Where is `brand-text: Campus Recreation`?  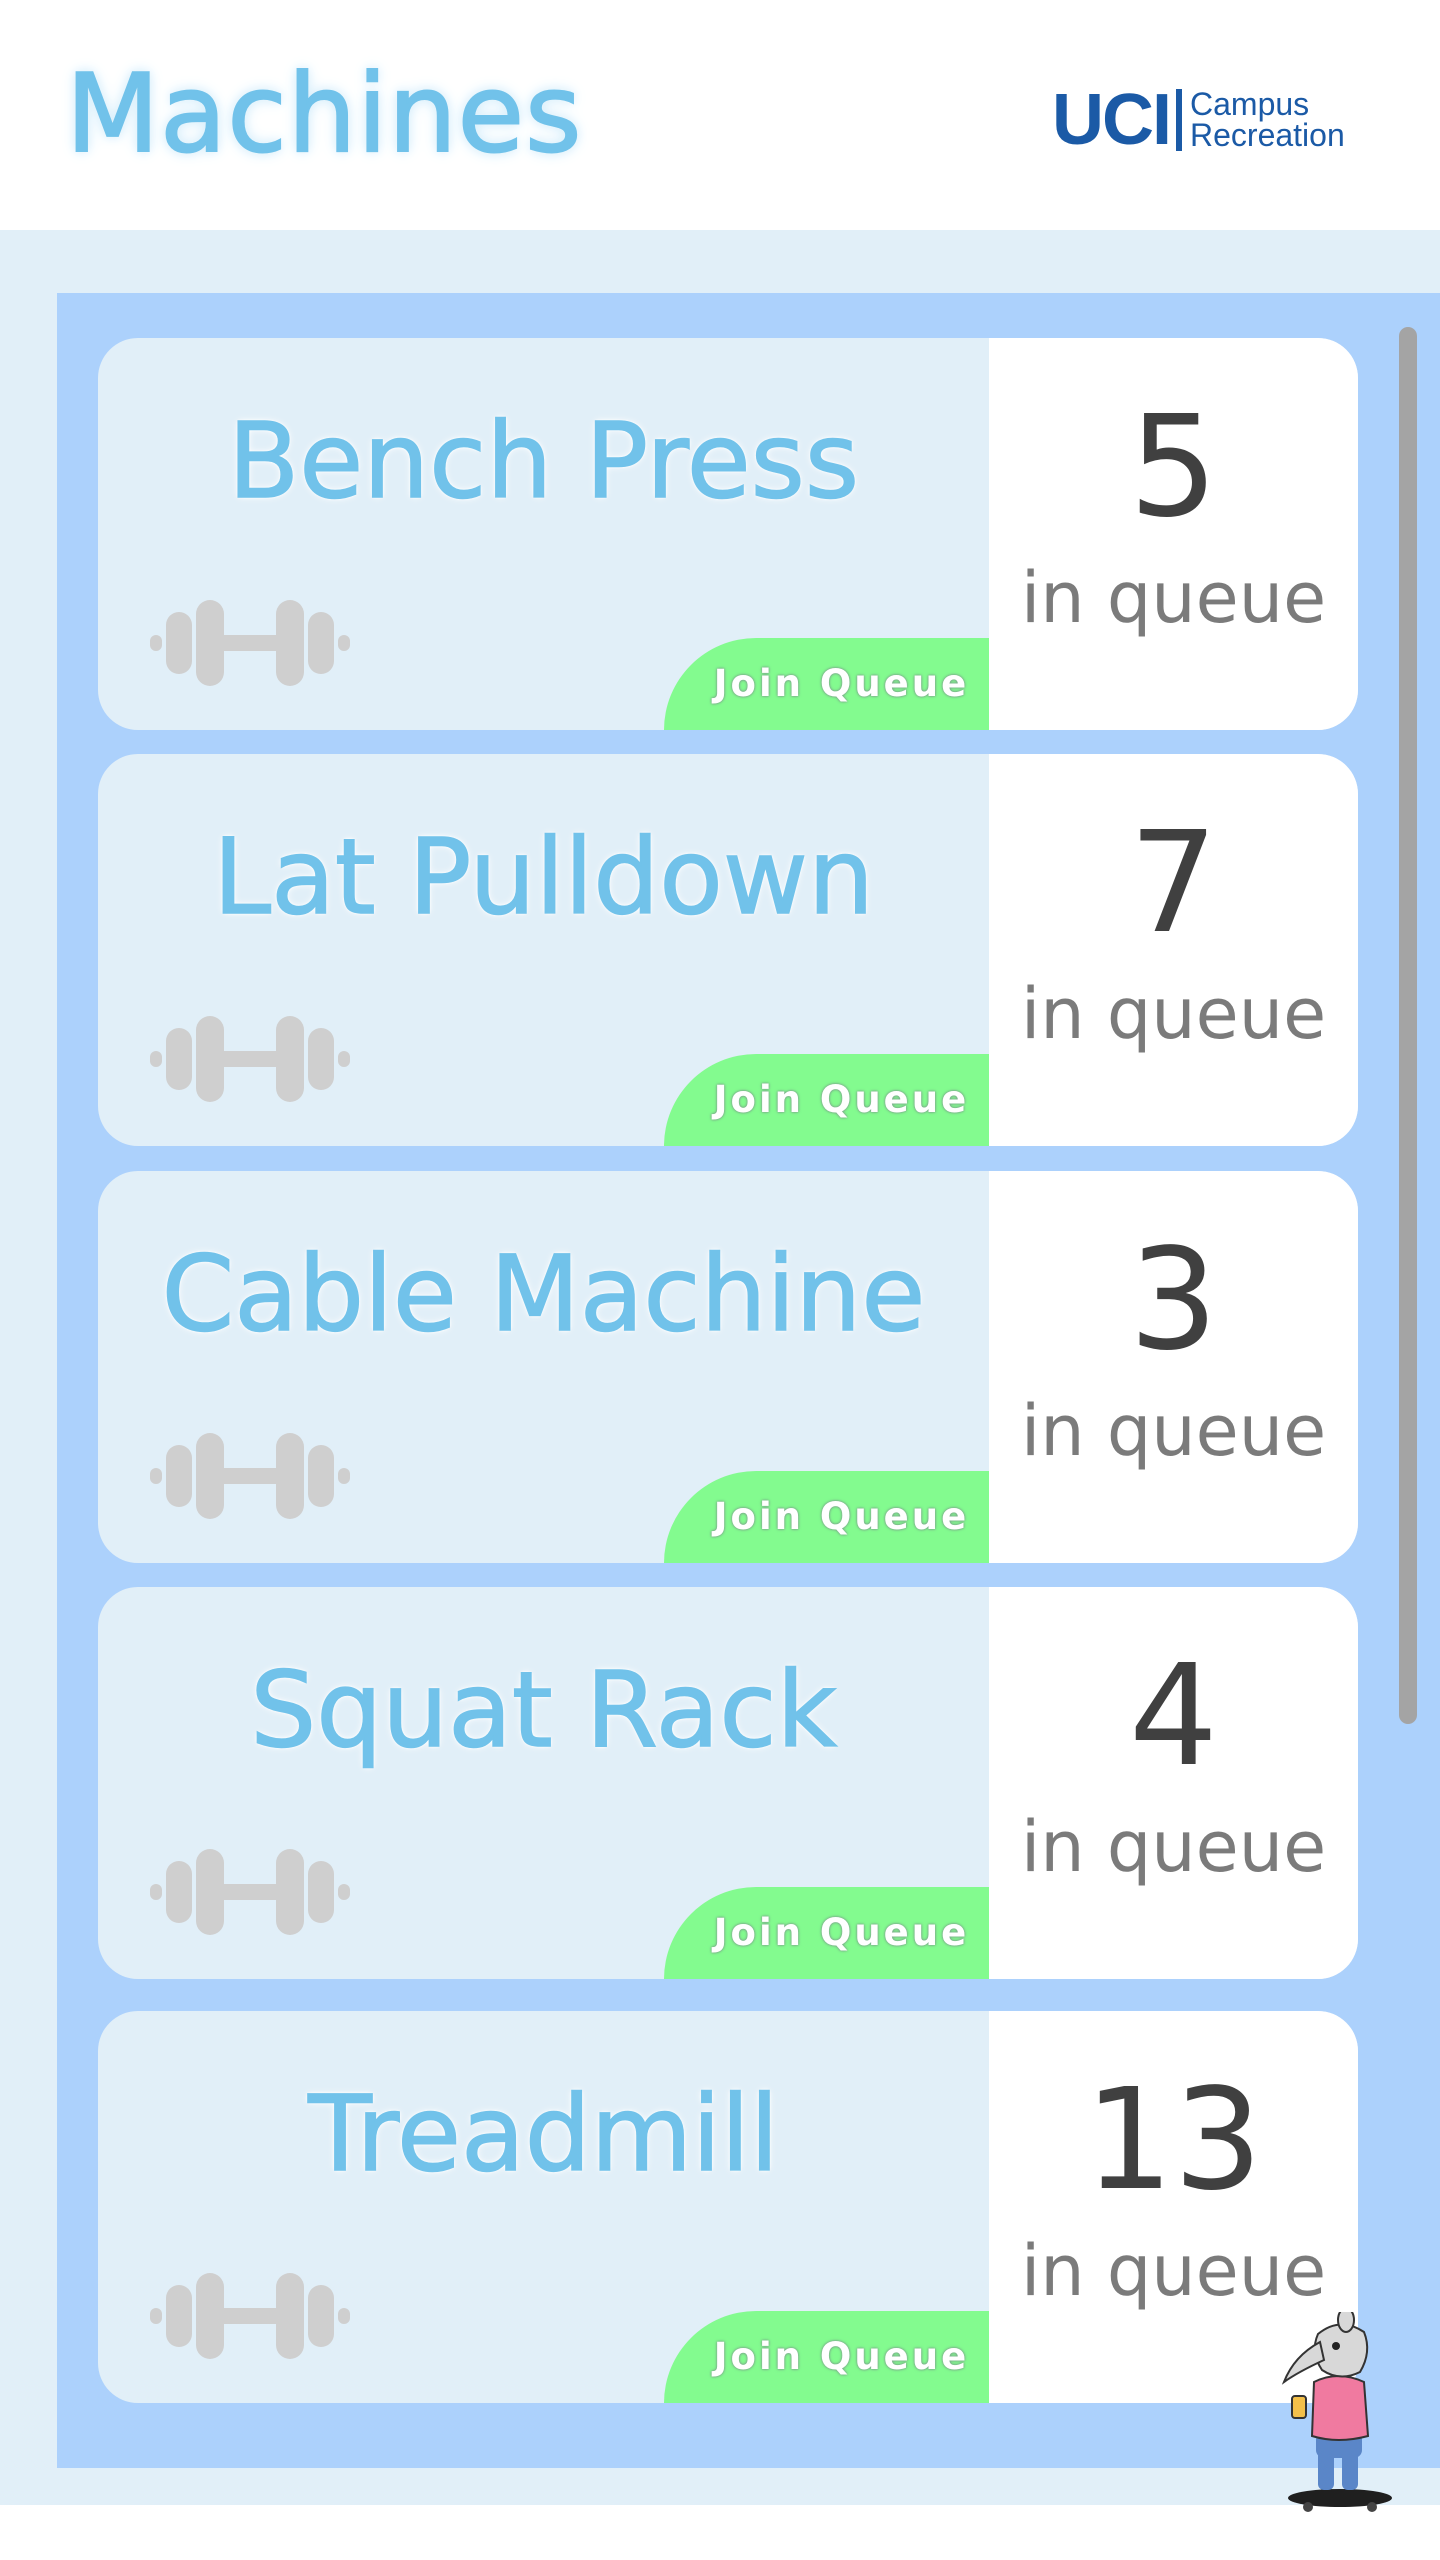 brand-text: Campus Recreation is located at coordinates (1267, 119).